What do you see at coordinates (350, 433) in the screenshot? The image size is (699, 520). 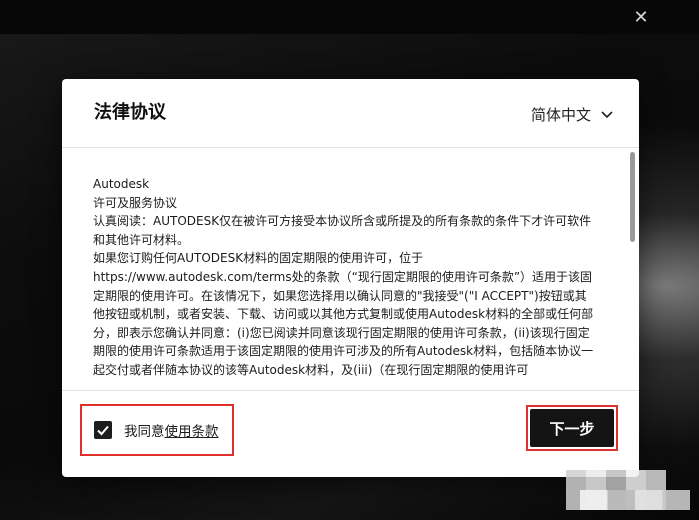 I see `dialog-footer: 我同意使用条款 下一步` at bounding box center [350, 433].